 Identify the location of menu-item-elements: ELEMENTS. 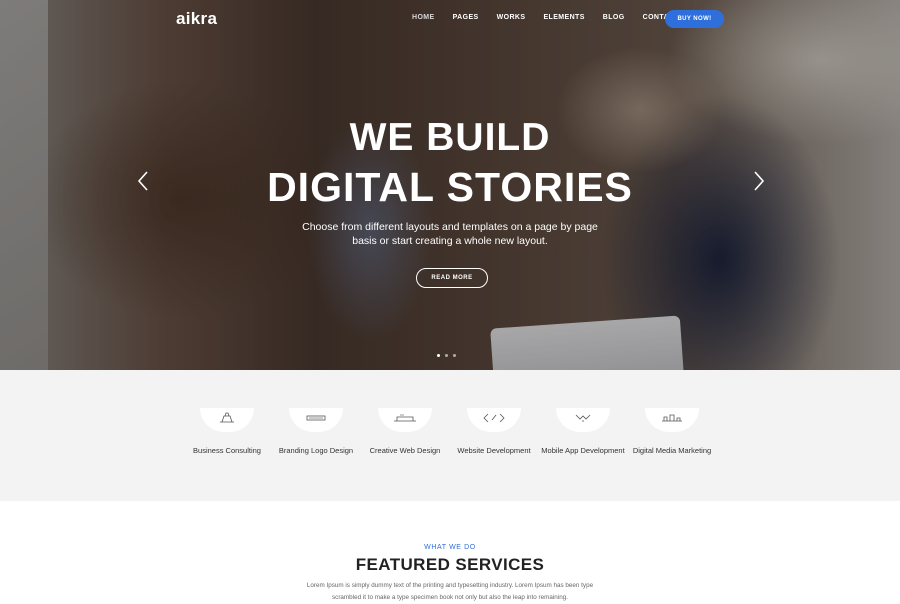
(563, 17).